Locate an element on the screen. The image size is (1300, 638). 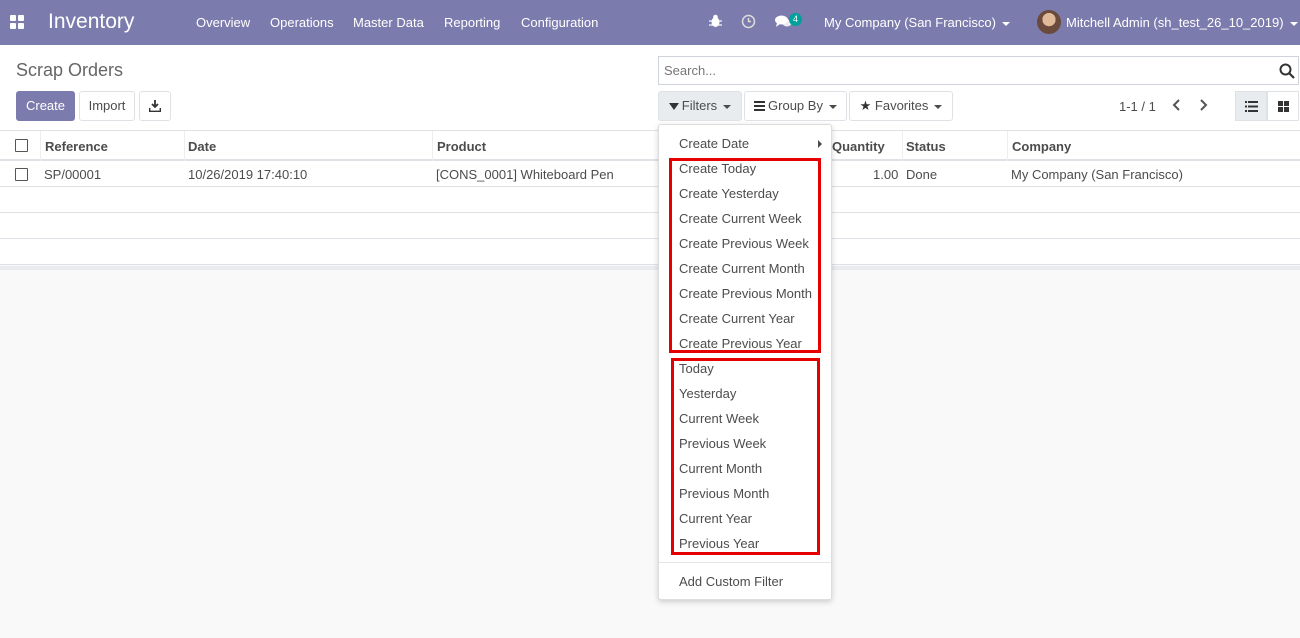
activity-clock-icon is located at coordinates (748, 21).